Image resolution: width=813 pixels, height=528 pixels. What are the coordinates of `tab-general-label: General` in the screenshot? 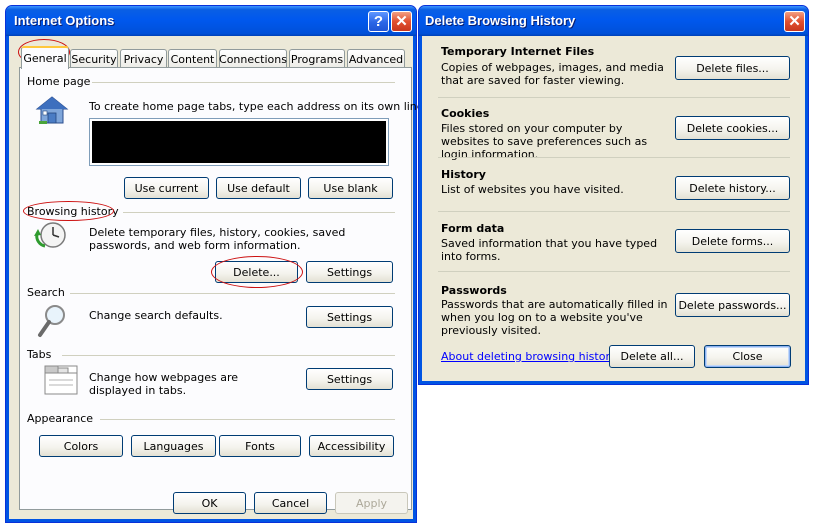 It's located at (45, 58).